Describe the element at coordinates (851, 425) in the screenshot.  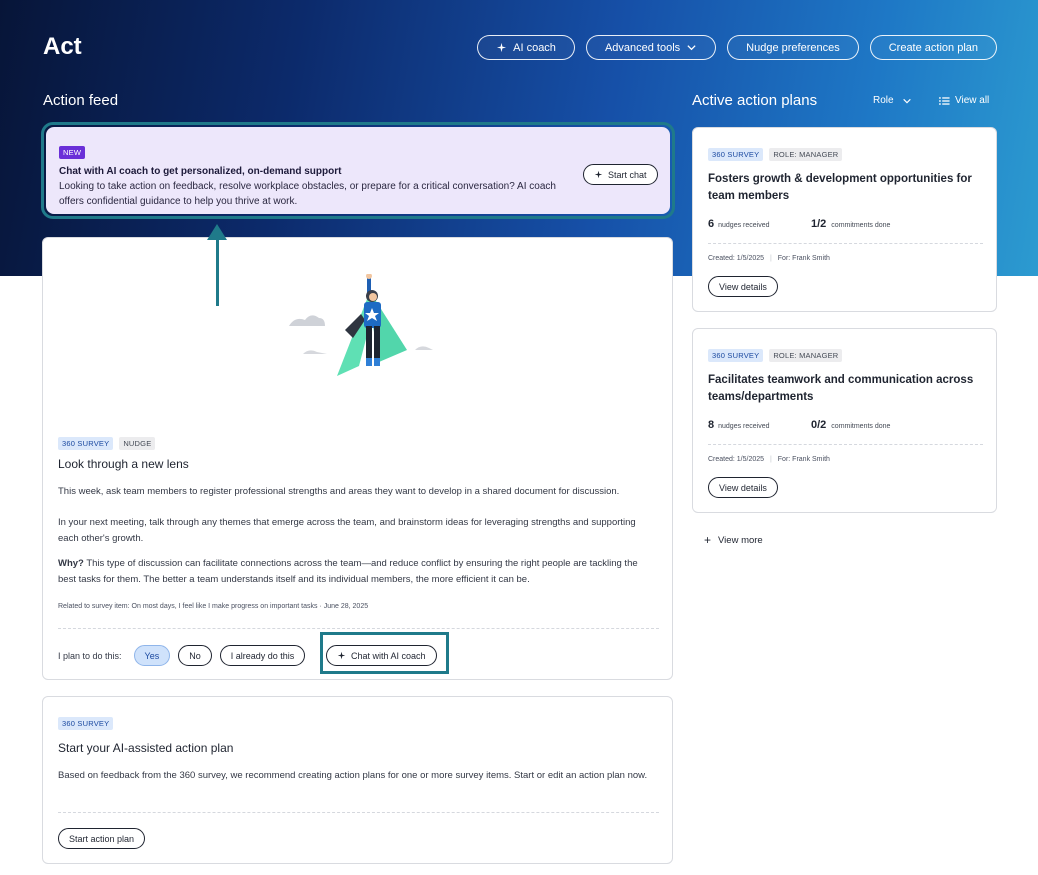
I see `commitments-stat: 0/2 commitments done` at that location.